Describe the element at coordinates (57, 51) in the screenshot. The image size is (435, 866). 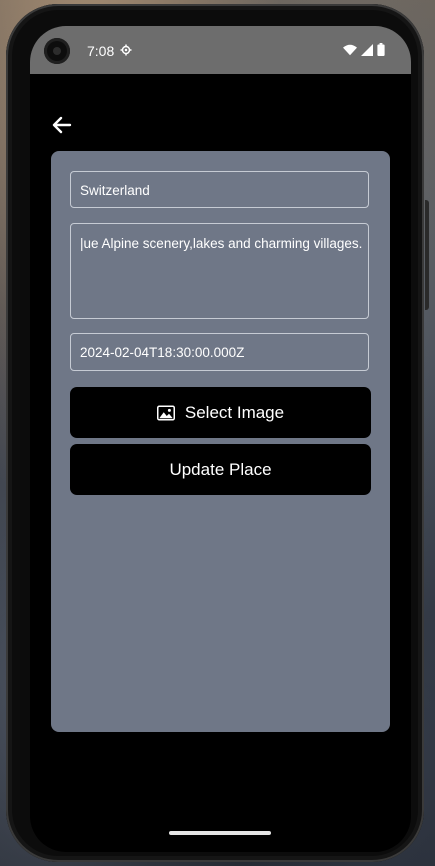
I see `front-camera` at that location.